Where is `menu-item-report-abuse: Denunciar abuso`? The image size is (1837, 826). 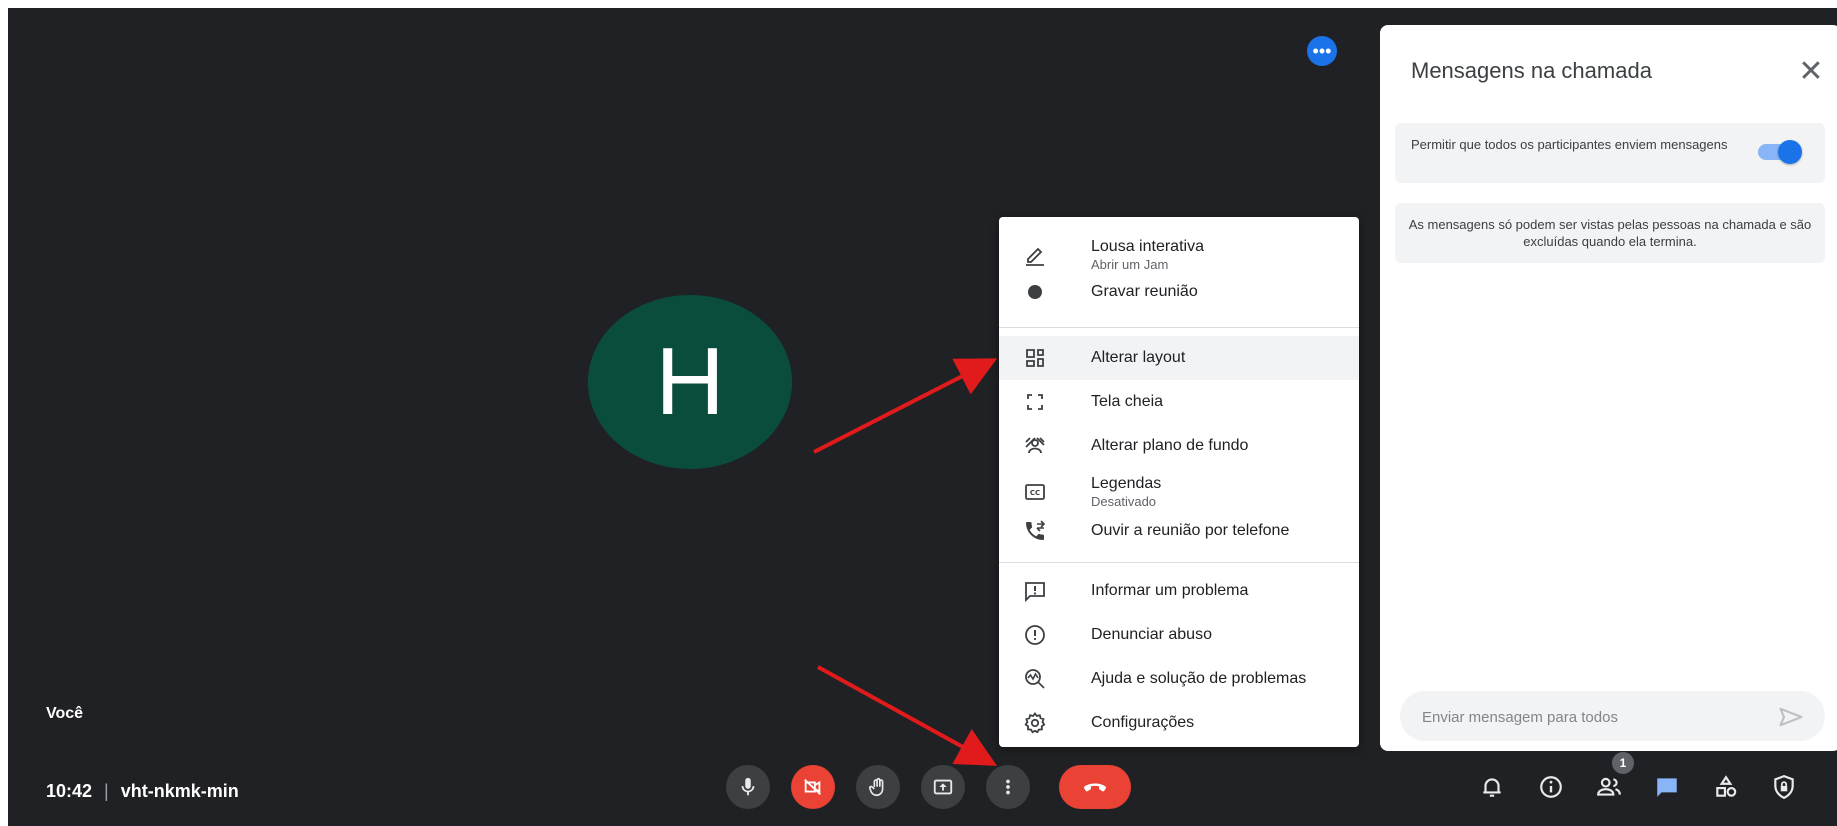 menu-item-report-abuse: Denunciar abuso is located at coordinates (1179, 635).